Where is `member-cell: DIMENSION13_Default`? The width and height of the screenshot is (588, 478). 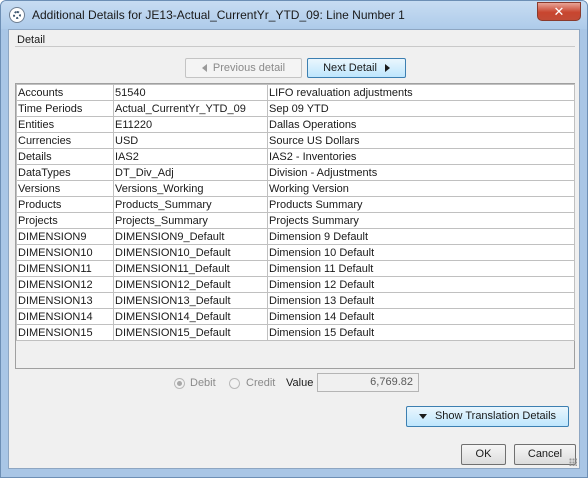 member-cell: DIMENSION13_Default is located at coordinates (190, 300).